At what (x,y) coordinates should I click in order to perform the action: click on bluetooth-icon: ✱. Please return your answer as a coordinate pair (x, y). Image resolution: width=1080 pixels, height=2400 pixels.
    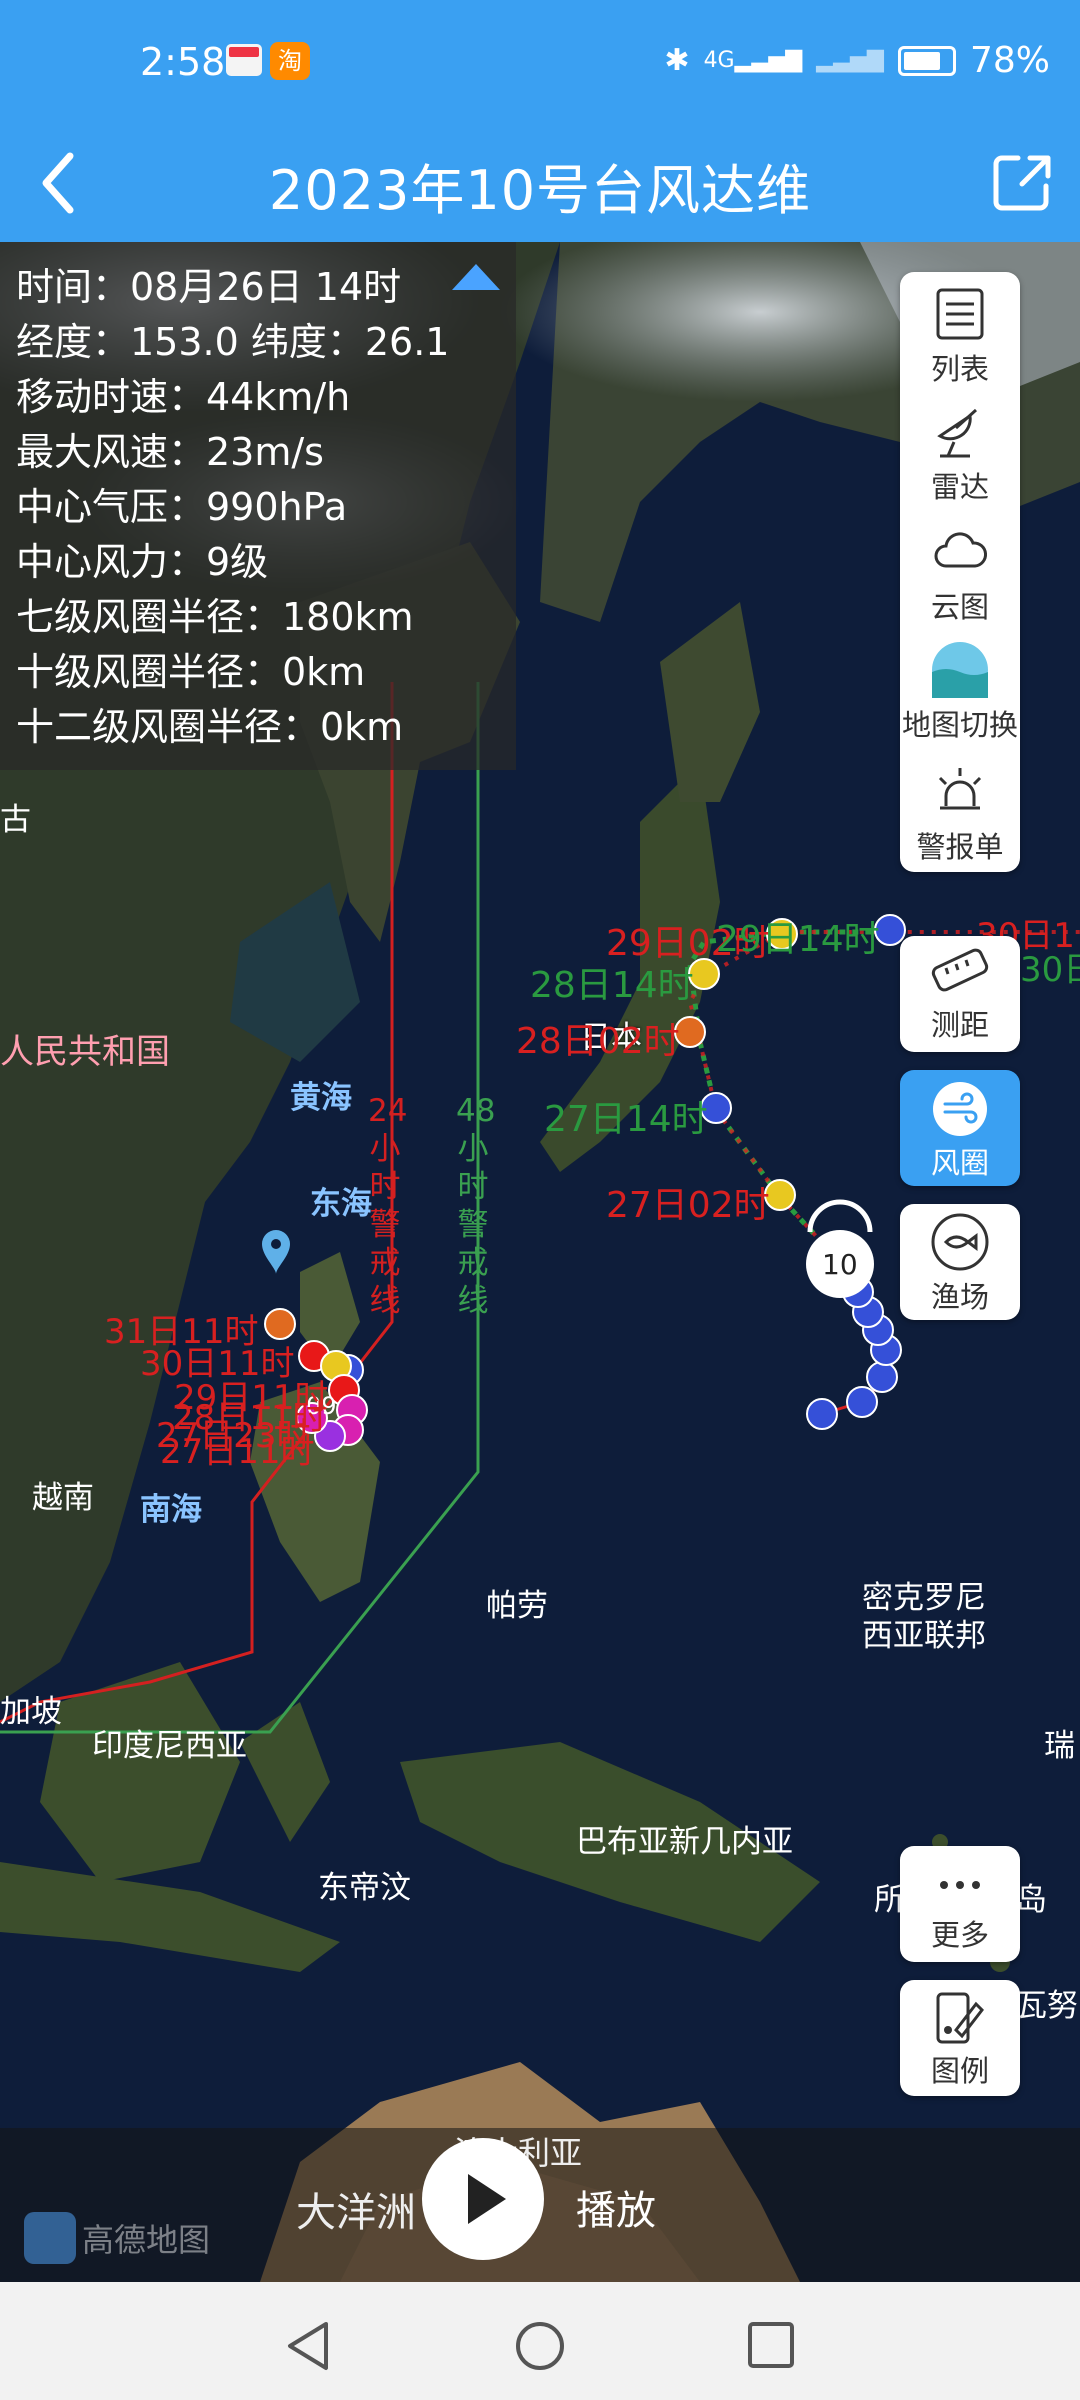
    Looking at the image, I should click on (677, 60).